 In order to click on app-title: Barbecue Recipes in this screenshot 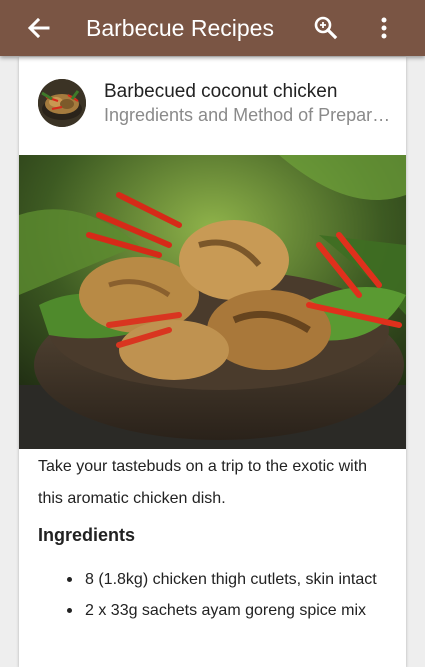, I will do `click(180, 28)`.